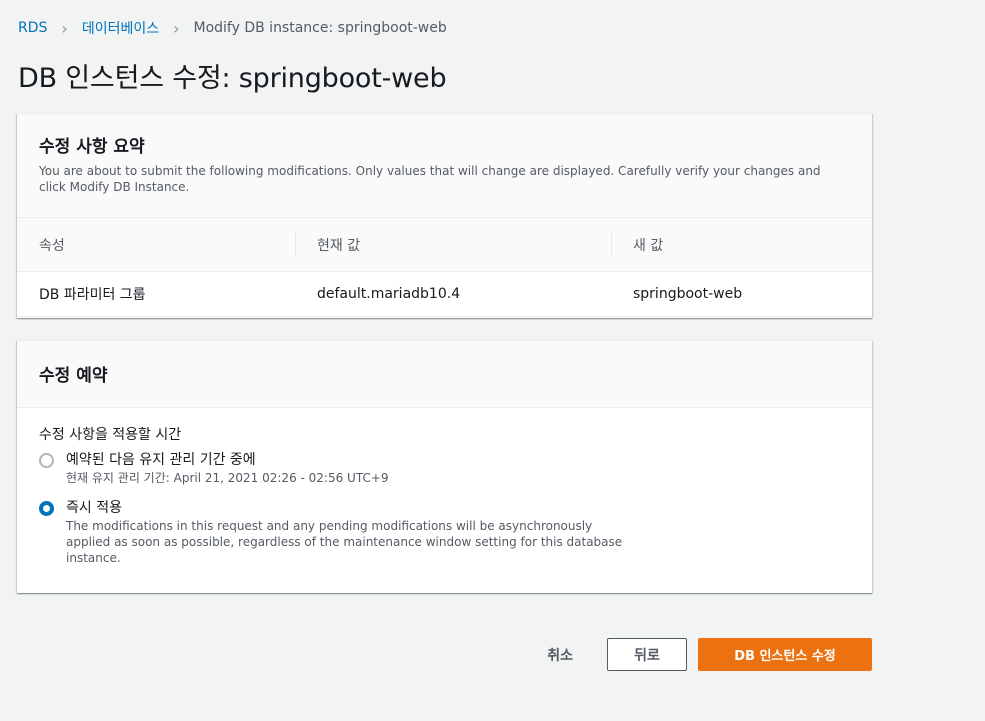  I want to click on column-header-current-value: 현재 값, so click(453, 243).